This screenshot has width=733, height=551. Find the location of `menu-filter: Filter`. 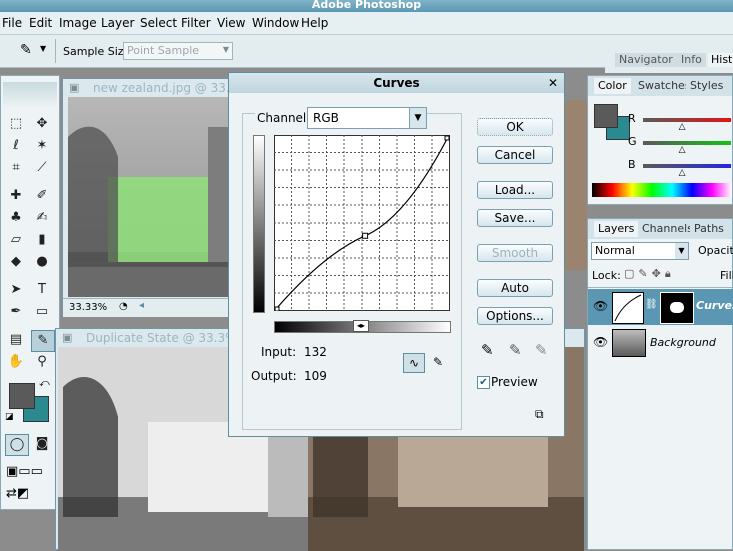

menu-filter: Filter is located at coordinates (196, 23).